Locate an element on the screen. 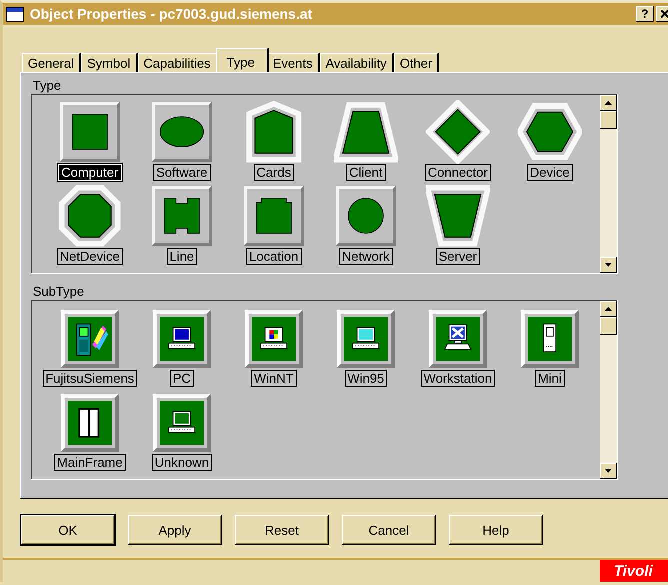  octagon-shape-icon is located at coordinates (90, 216).